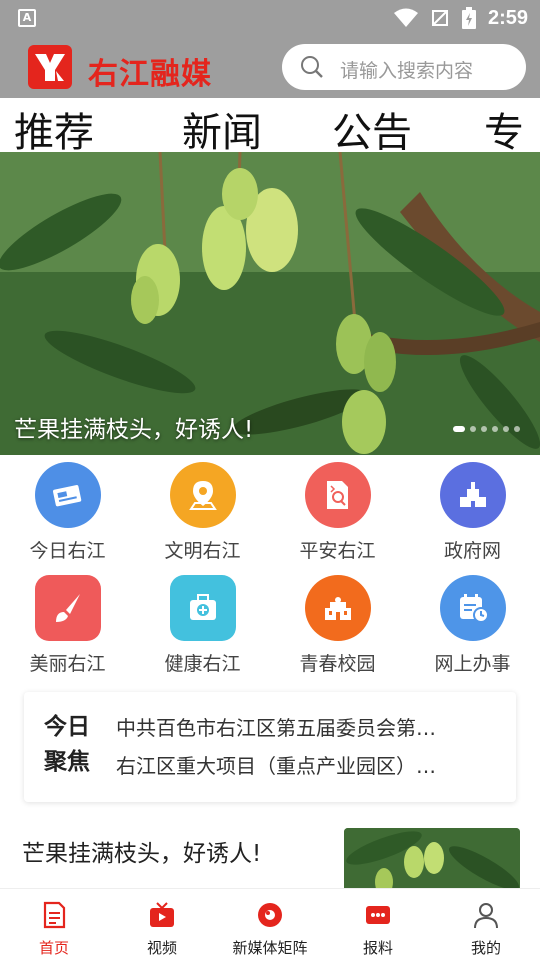  What do you see at coordinates (468, 18) in the screenshot?
I see `battery-icon` at bounding box center [468, 18].